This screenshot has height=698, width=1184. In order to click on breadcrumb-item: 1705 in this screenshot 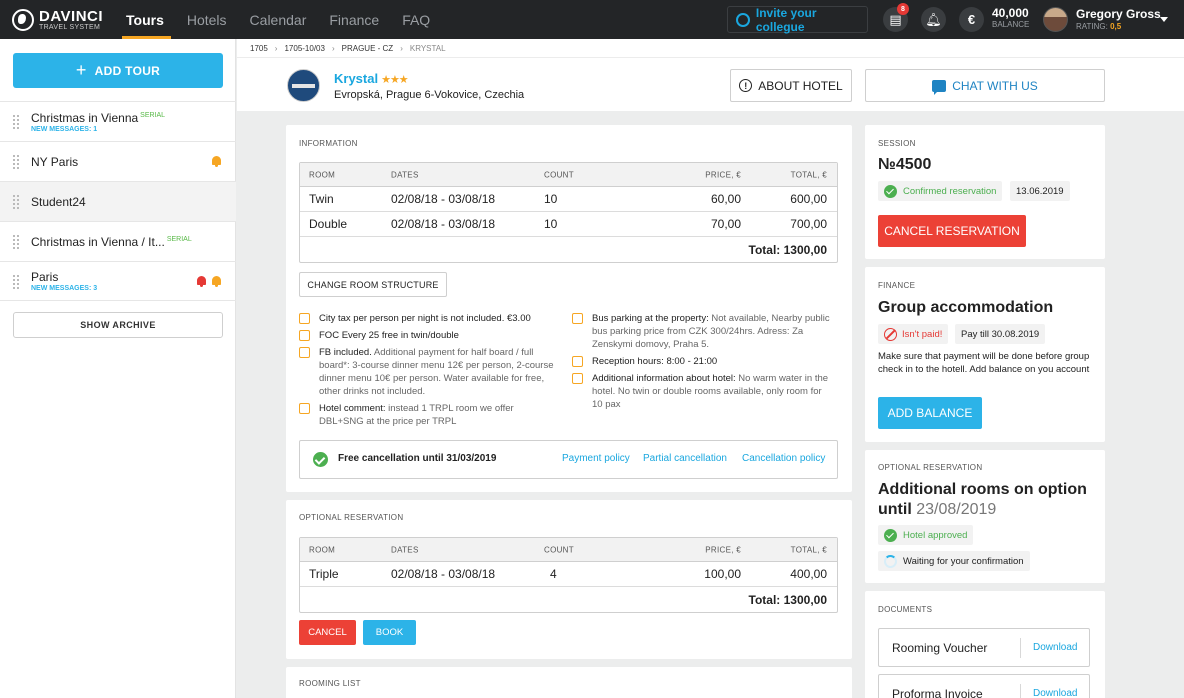, I will do `click(259, 48)`.